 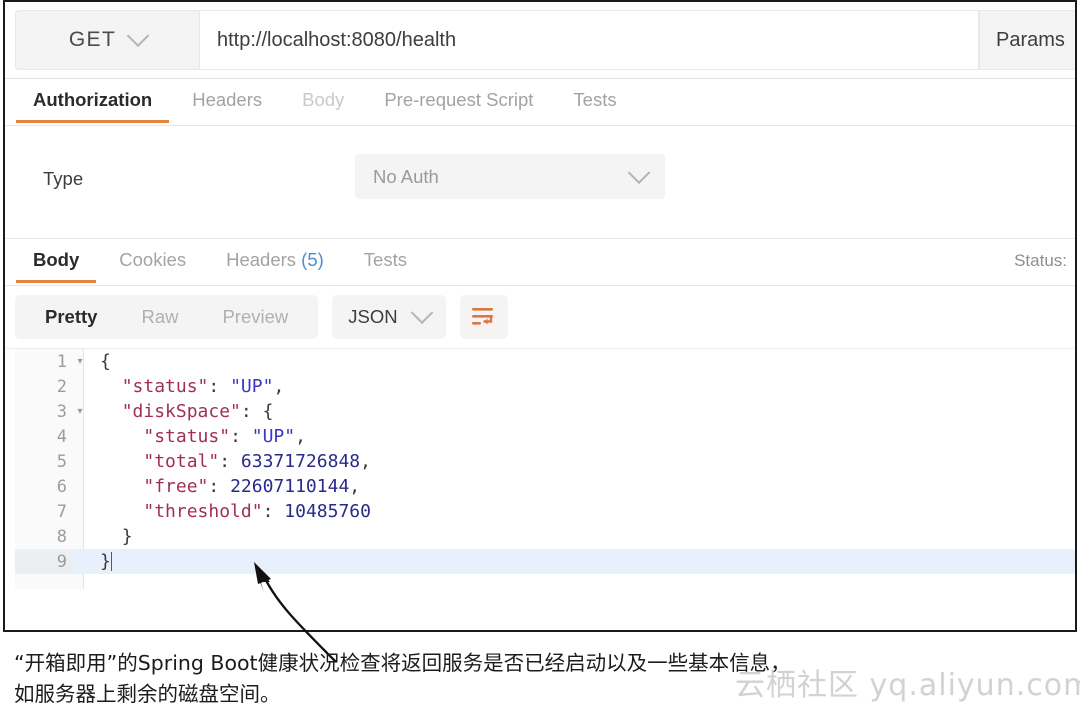 I want to click on text-cursor, so click(x=111, y=561).